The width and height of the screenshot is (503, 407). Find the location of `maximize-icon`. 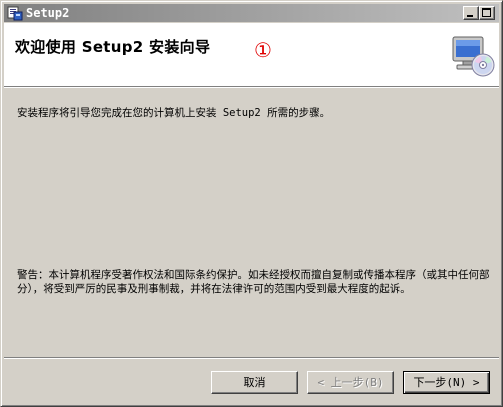

maximize-icon is located at coordinates (486, 12).